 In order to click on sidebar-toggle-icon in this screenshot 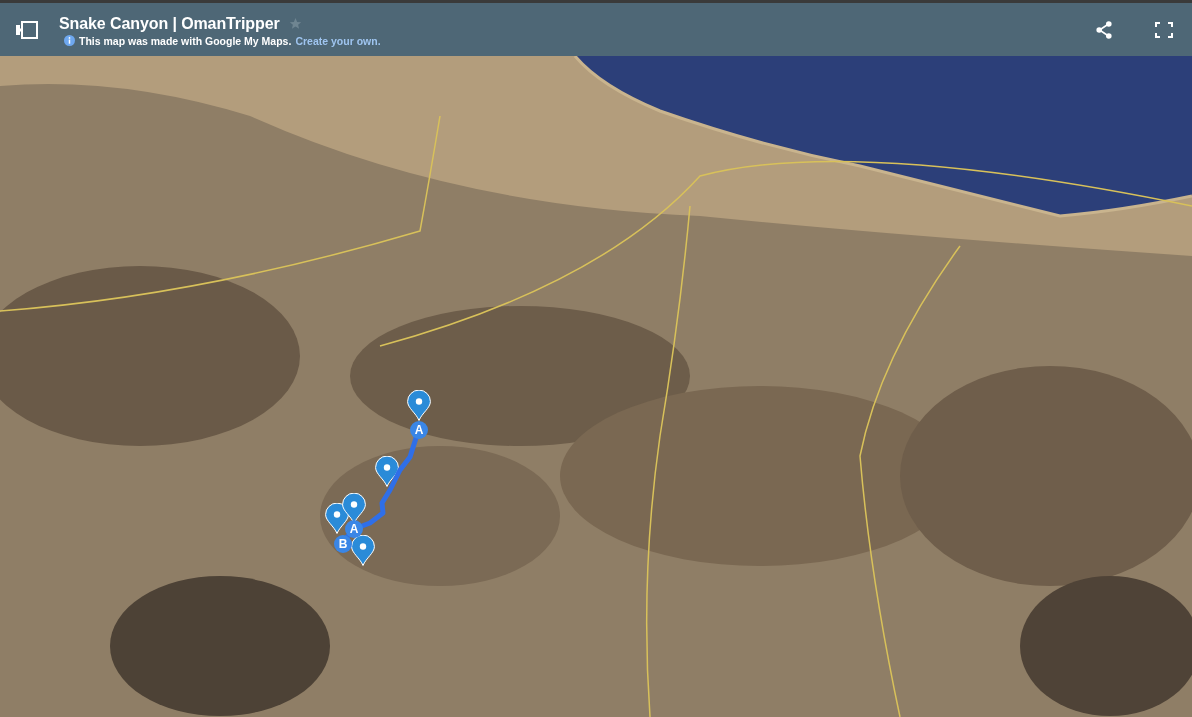, I will do `click(27, 29)`.